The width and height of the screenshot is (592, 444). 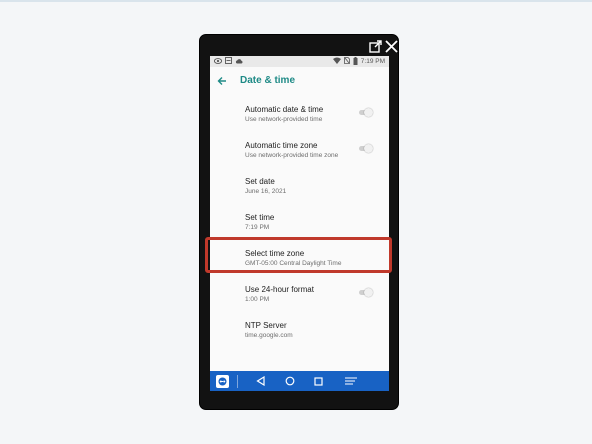 I want to click on setting-subtitle: June 16, 2021, so click(x=266, y=191).